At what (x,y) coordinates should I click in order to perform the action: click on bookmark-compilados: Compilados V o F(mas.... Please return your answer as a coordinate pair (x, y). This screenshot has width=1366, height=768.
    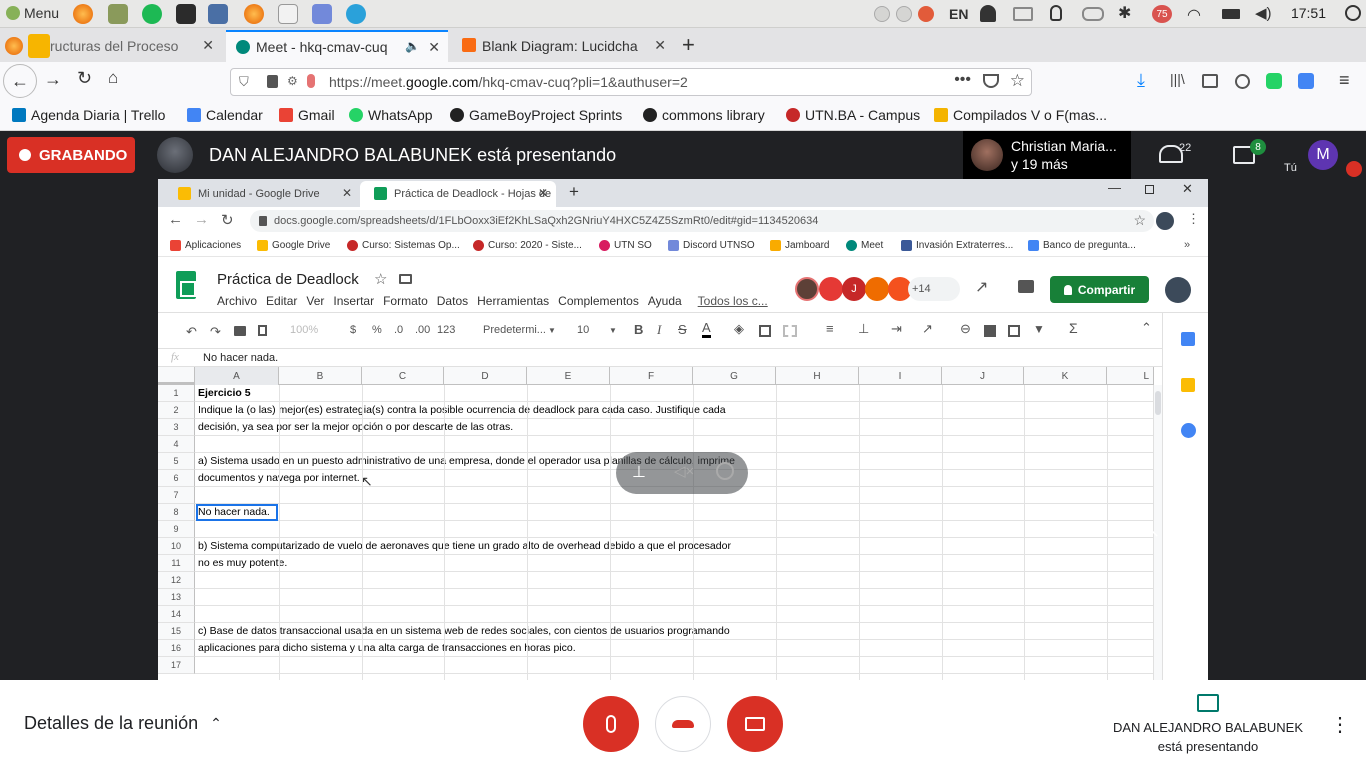
    Looking at the image, I should click on (1020, 115).